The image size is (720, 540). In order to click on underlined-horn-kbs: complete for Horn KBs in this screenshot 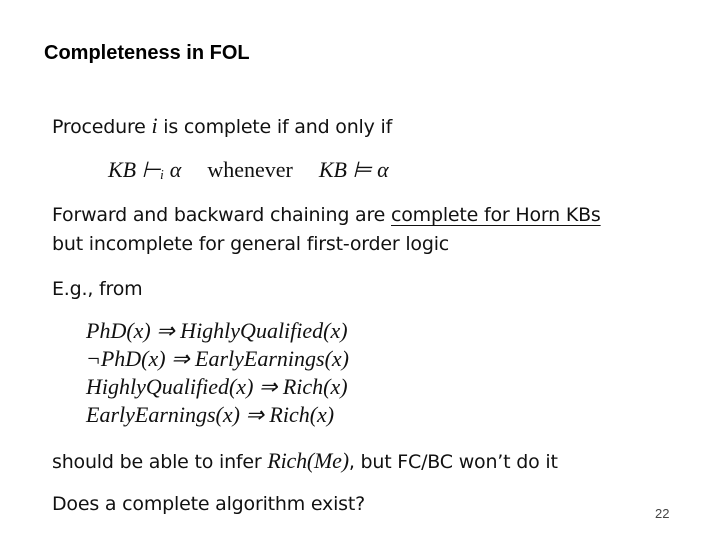, I will do `click(496, 215)`.